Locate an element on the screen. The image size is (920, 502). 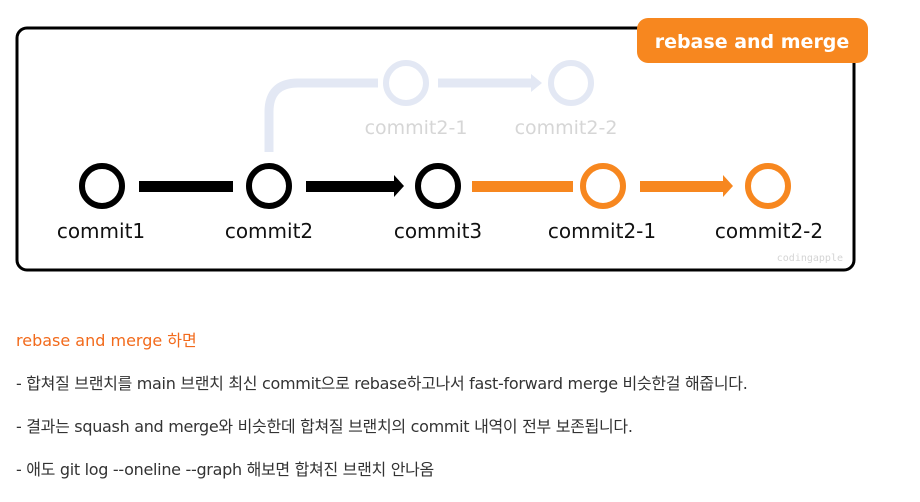
watermark: codingapple is located at coordinates (810, 258).